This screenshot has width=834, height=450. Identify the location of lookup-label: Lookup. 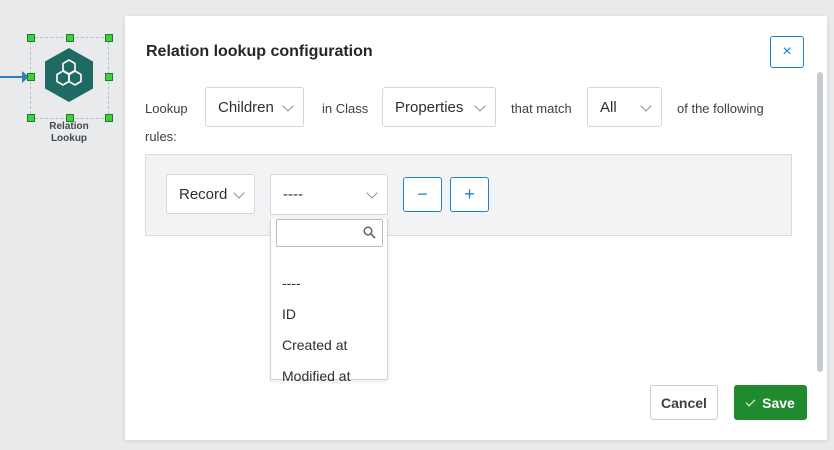
(166, 108).